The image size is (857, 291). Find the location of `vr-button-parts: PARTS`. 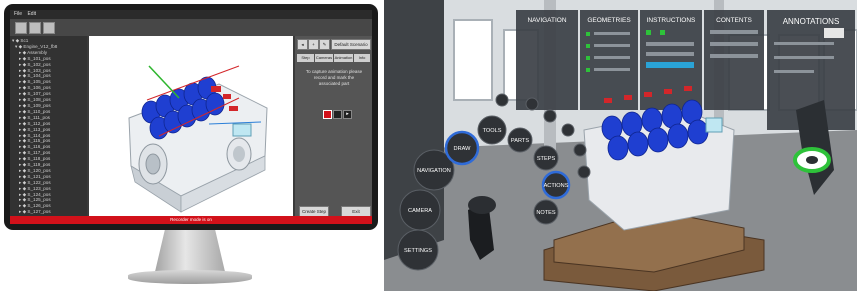

vr-button-parts: PARTS is located at coordinates (520, 140).